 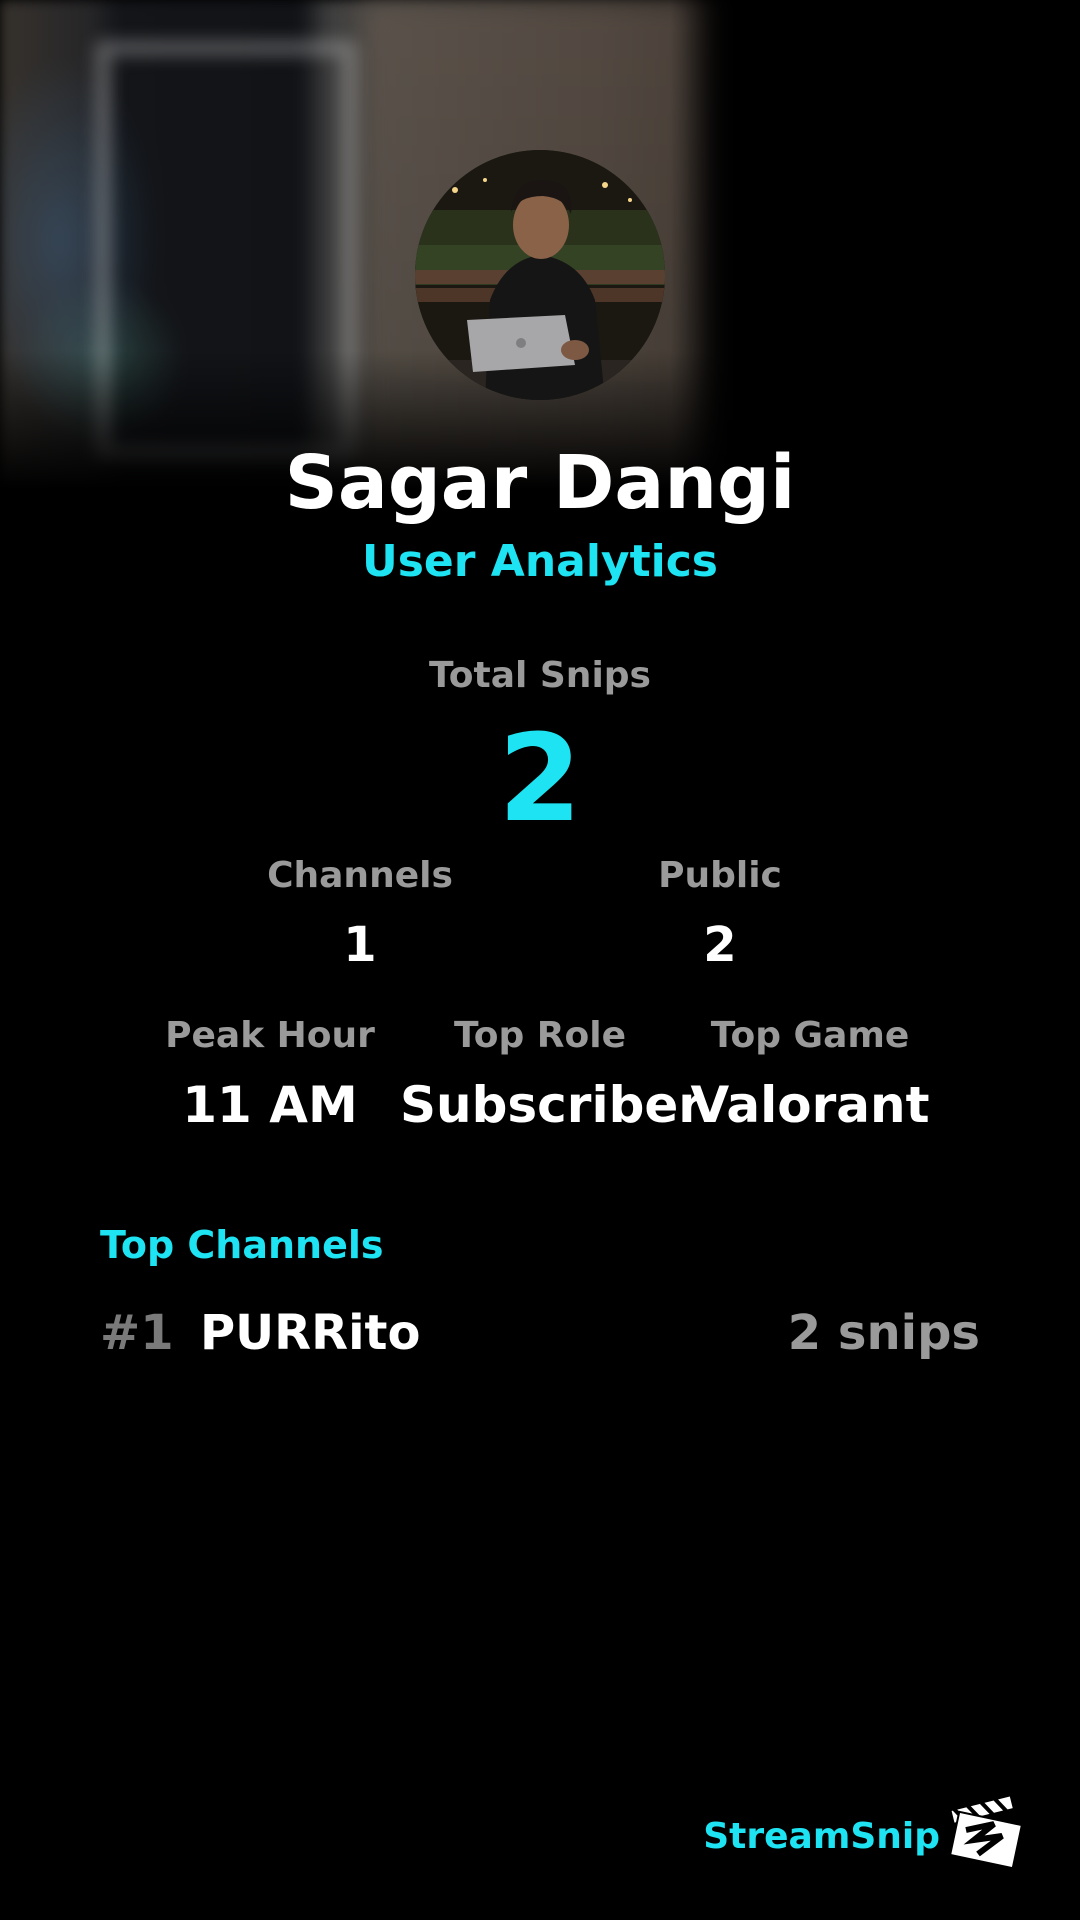 What do you see at coordinates (540, 779) in the screenshot?
I see `total-snips-value: 2` at bounding box center [540, 779].